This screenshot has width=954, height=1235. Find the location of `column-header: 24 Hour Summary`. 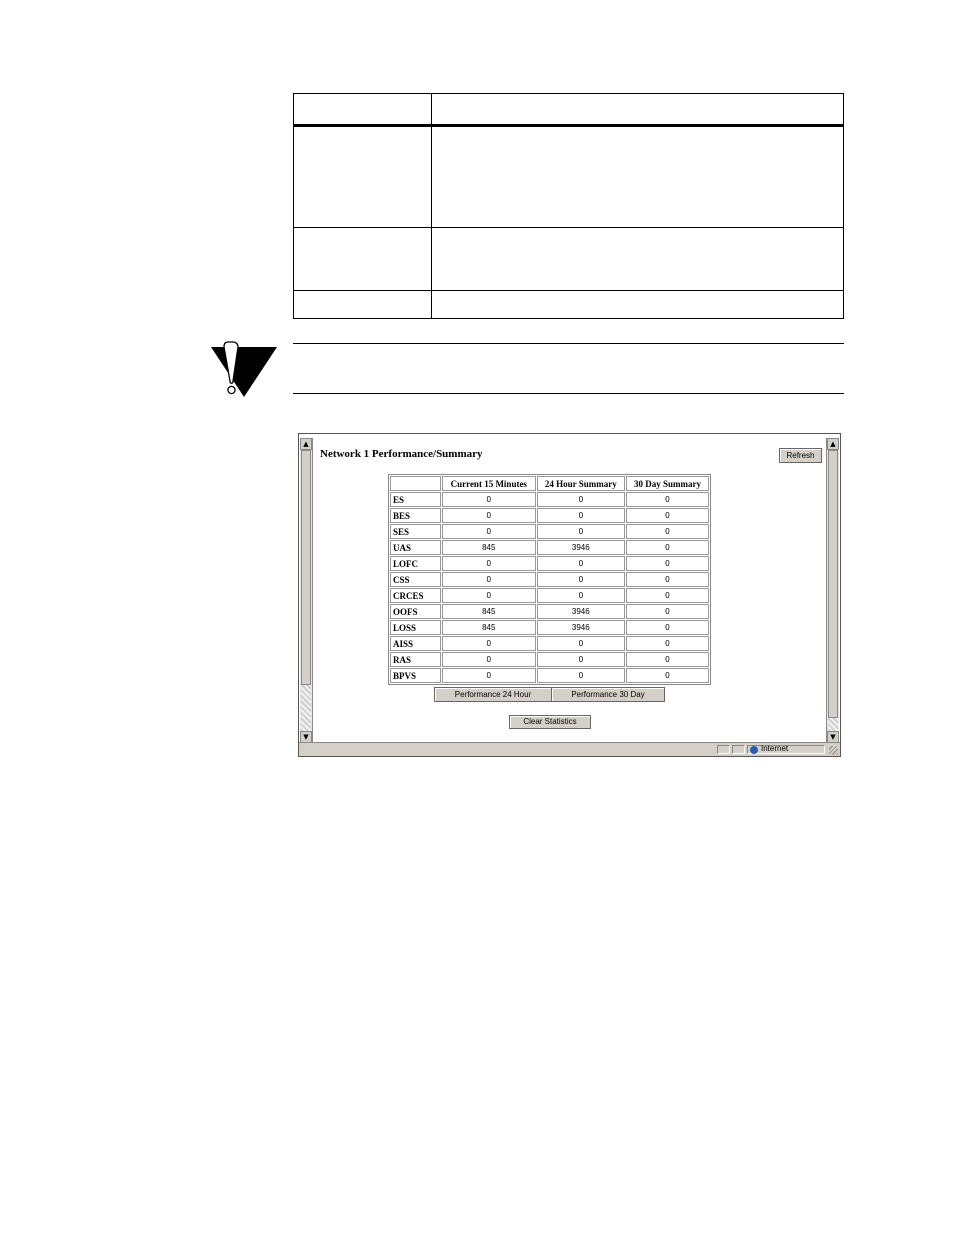

column-header: 24 Hour Summary is located at coordinates (581, 483).